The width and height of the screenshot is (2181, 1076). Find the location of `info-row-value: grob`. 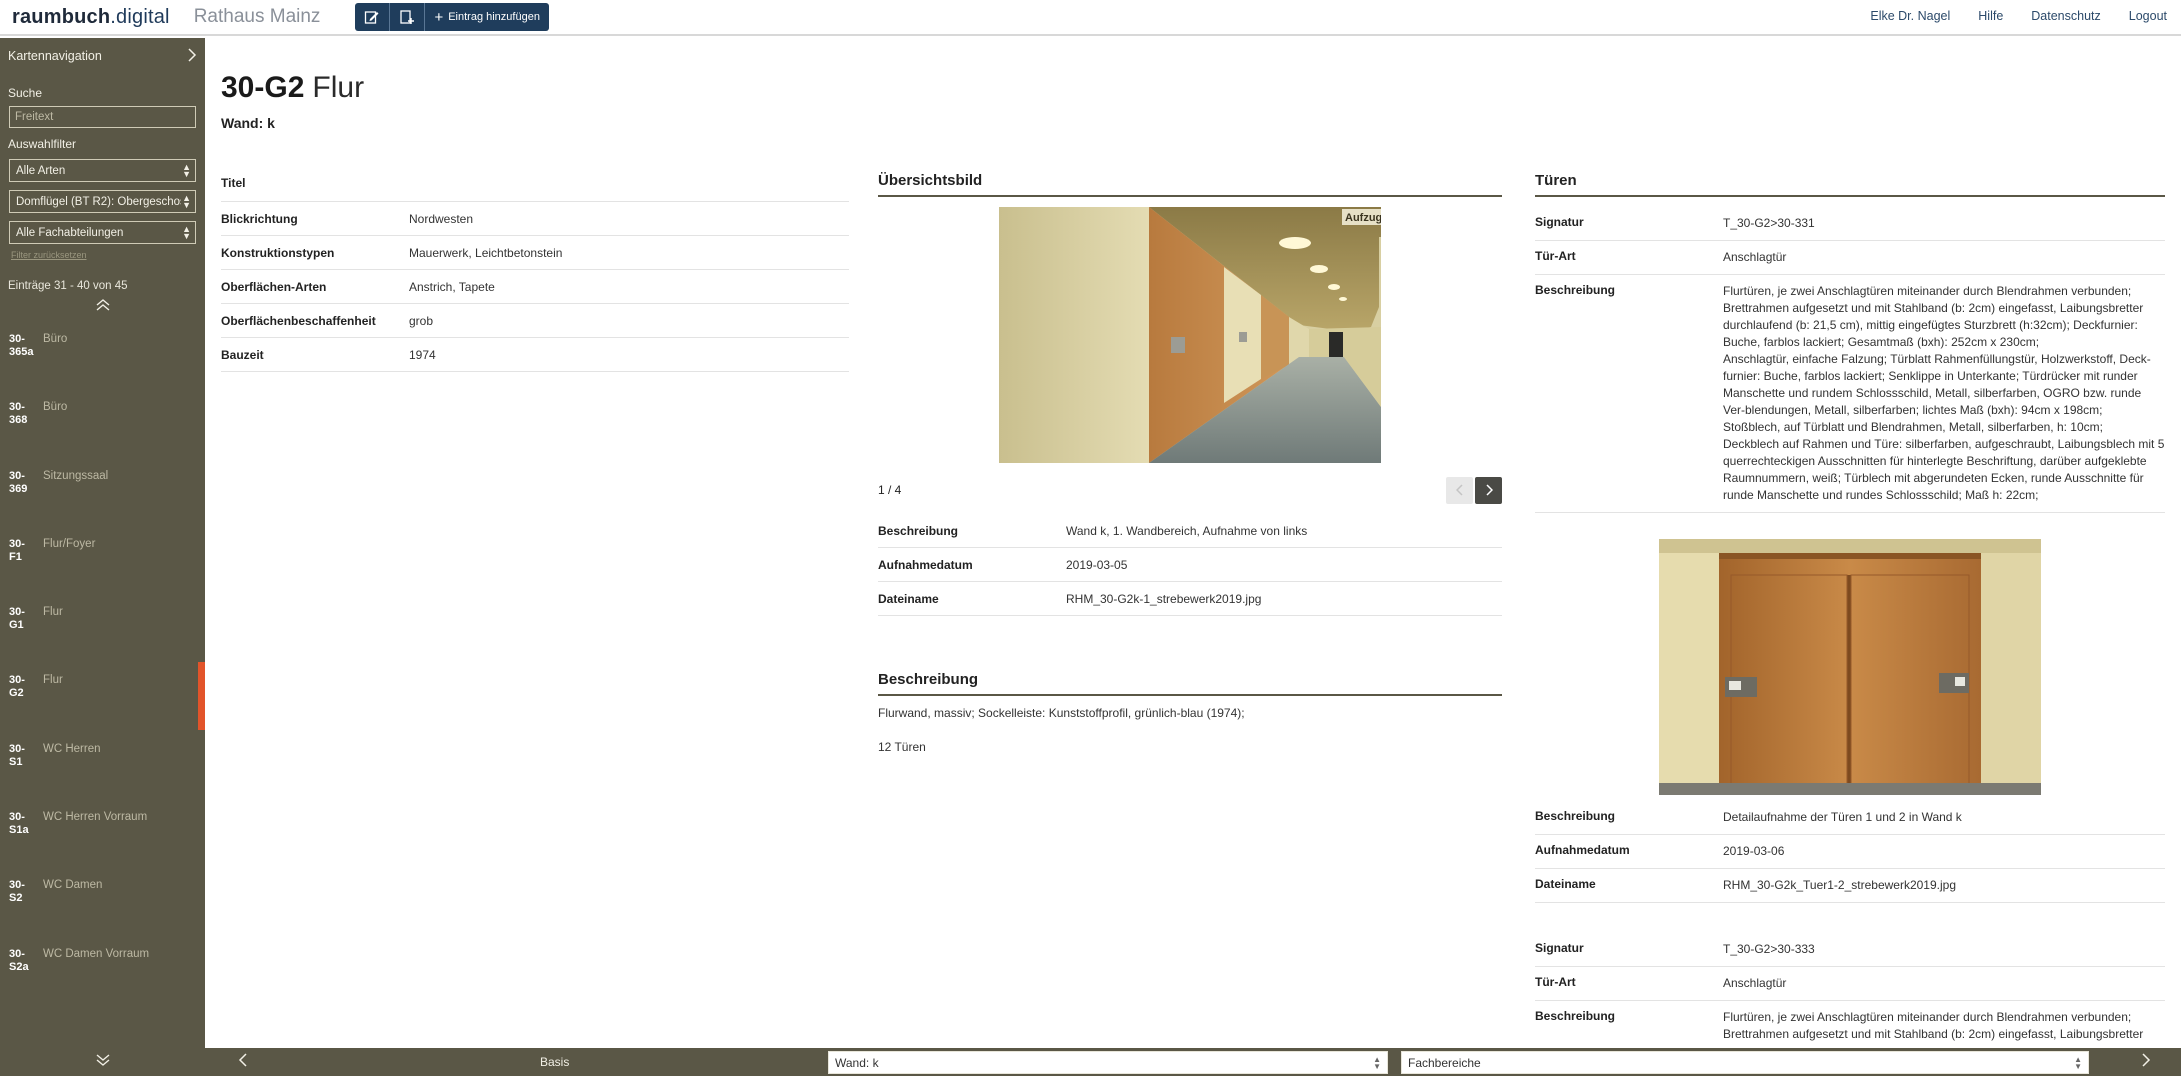

info-row-value: grob is located at coordinates (421, 320).